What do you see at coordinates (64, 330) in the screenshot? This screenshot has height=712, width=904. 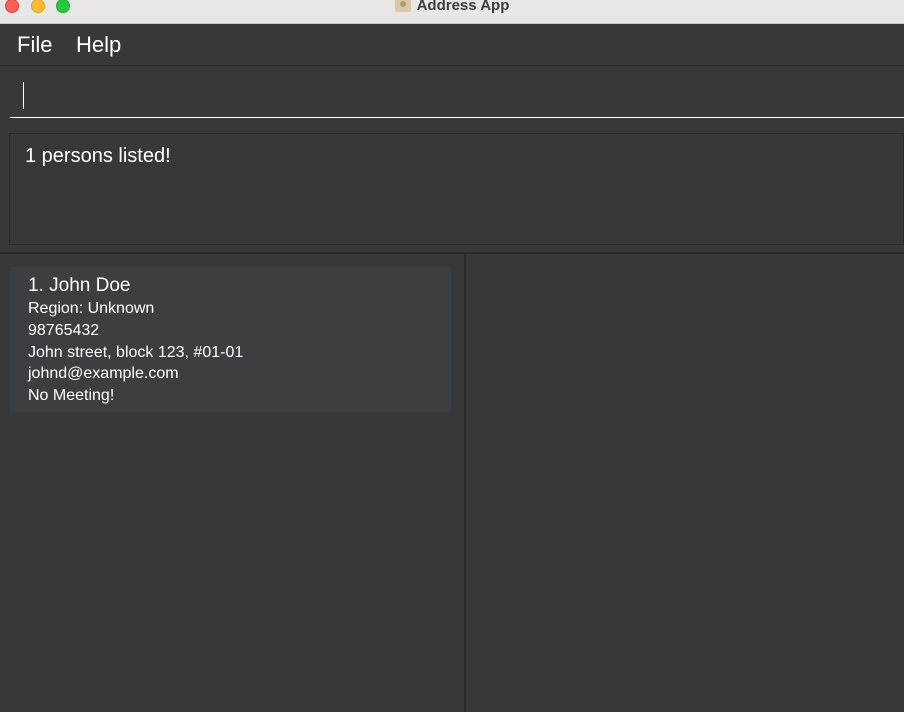 I see `person-phone: 98765432` at bounding box center [64, 330].